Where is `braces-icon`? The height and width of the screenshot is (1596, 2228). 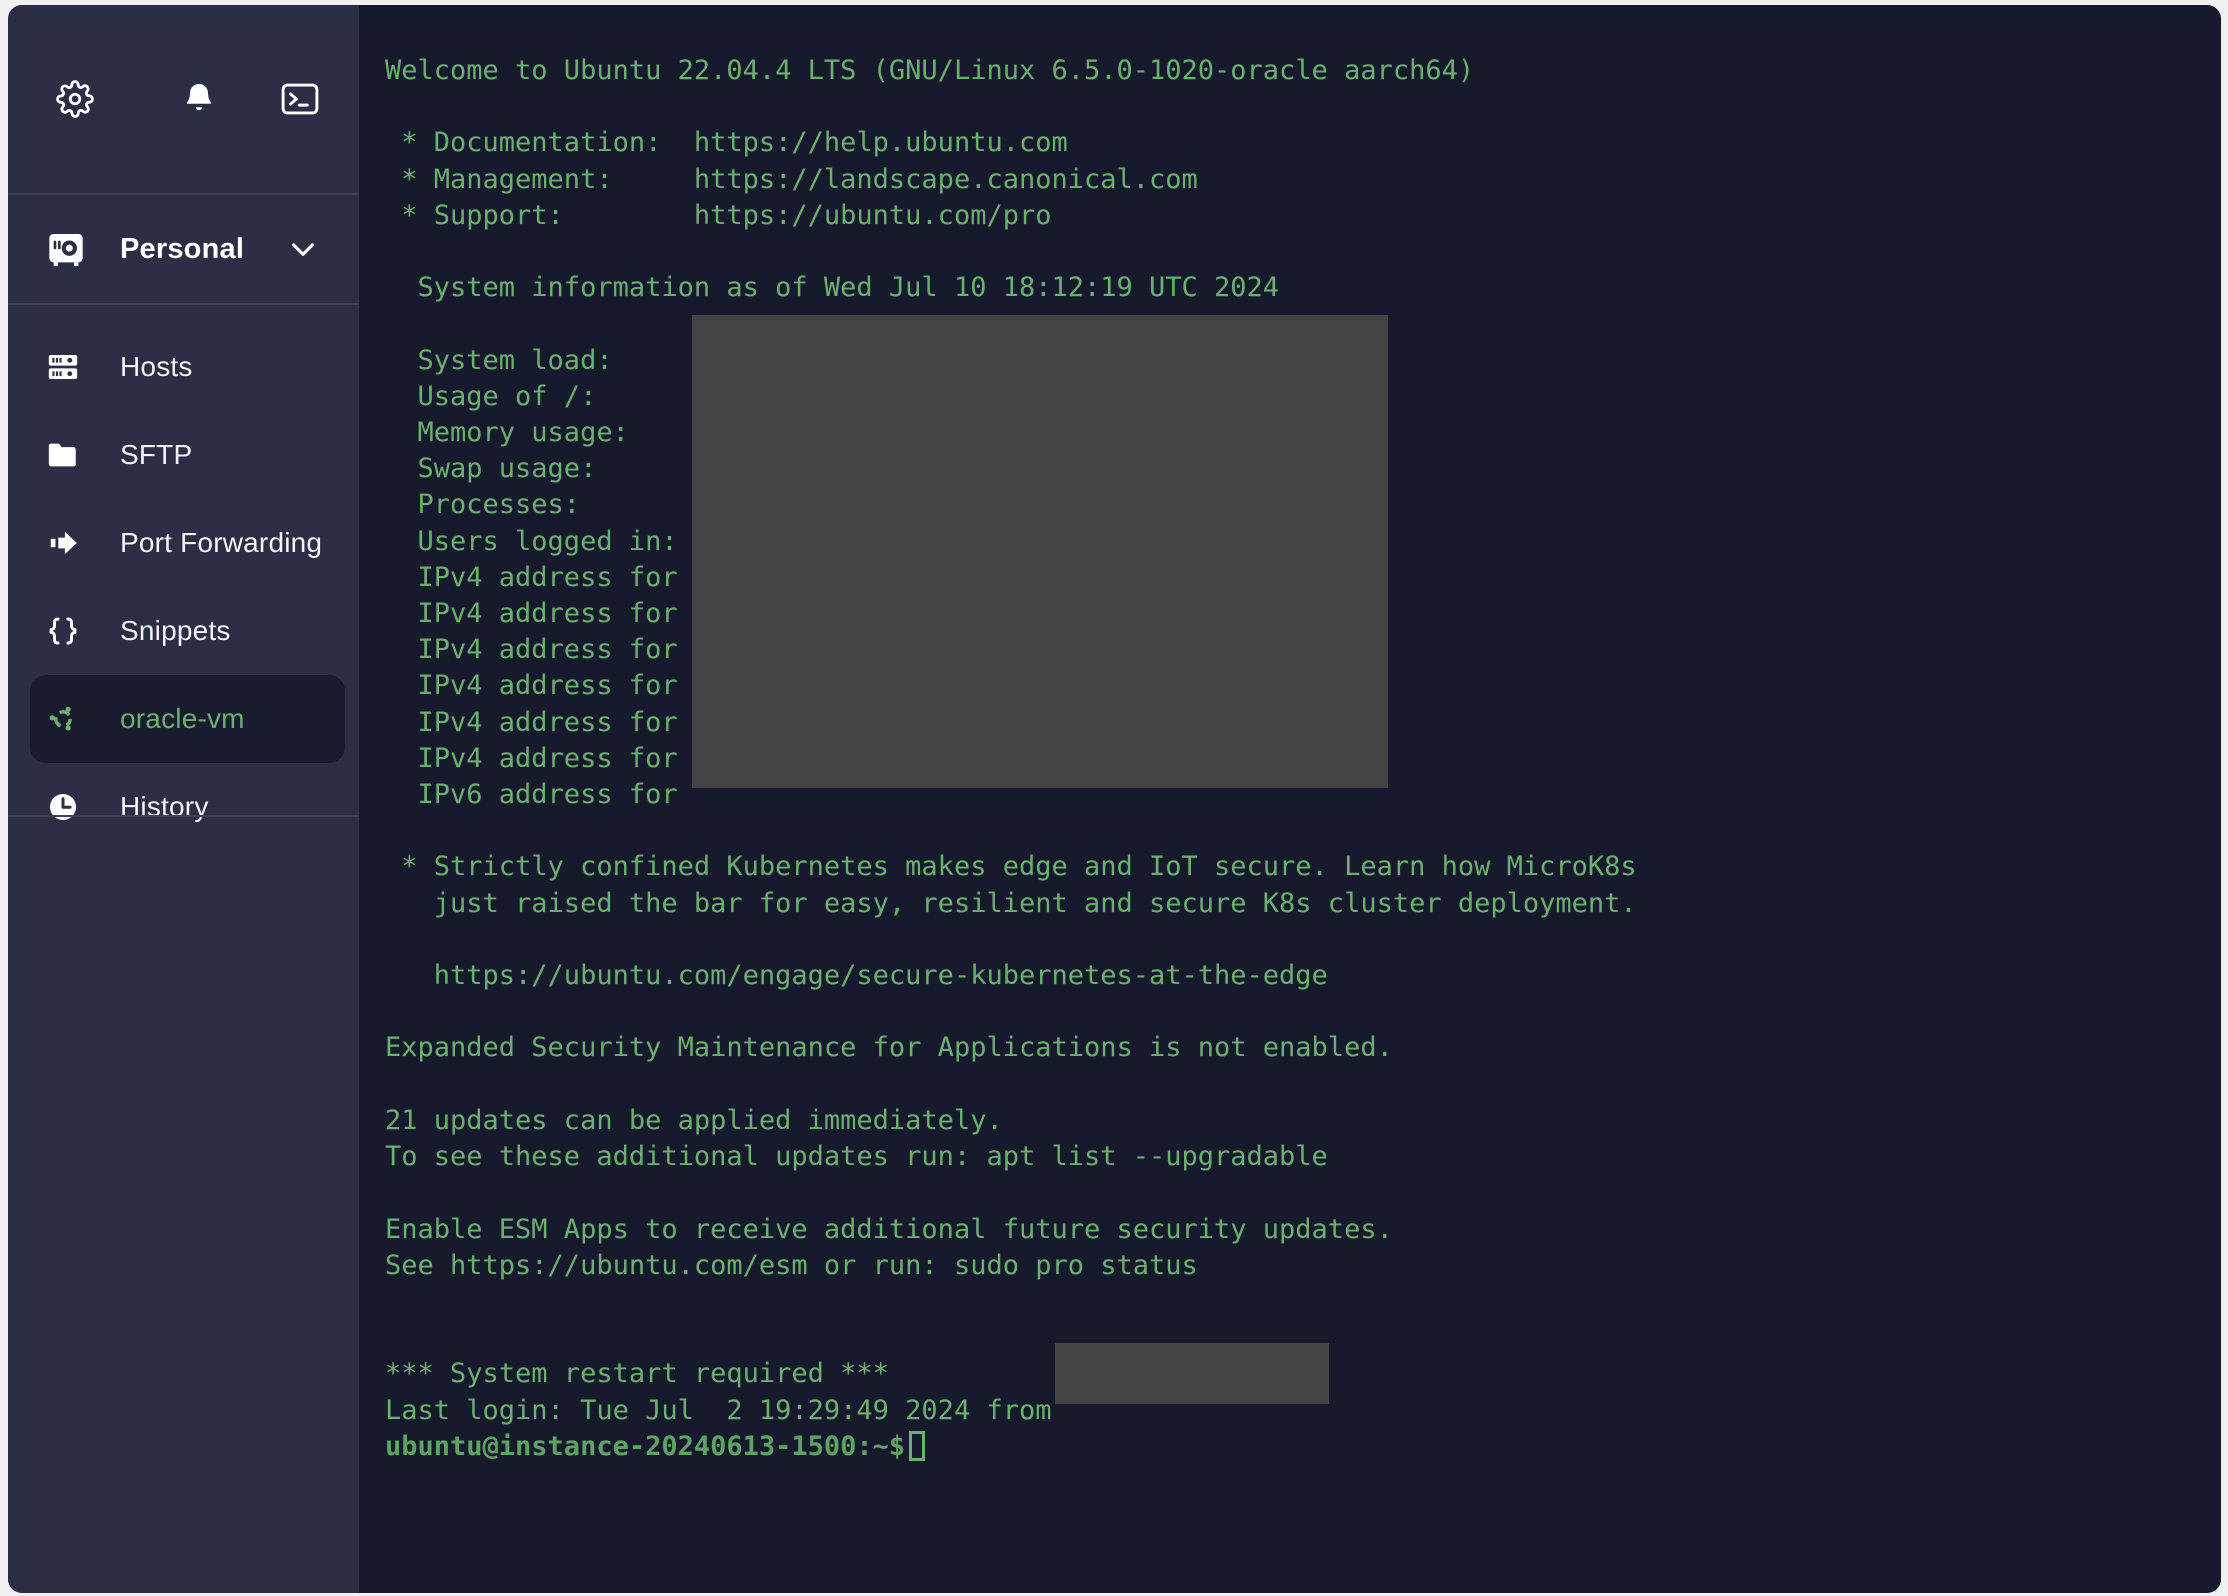 braces-icon is located at coordinates (72, 631).